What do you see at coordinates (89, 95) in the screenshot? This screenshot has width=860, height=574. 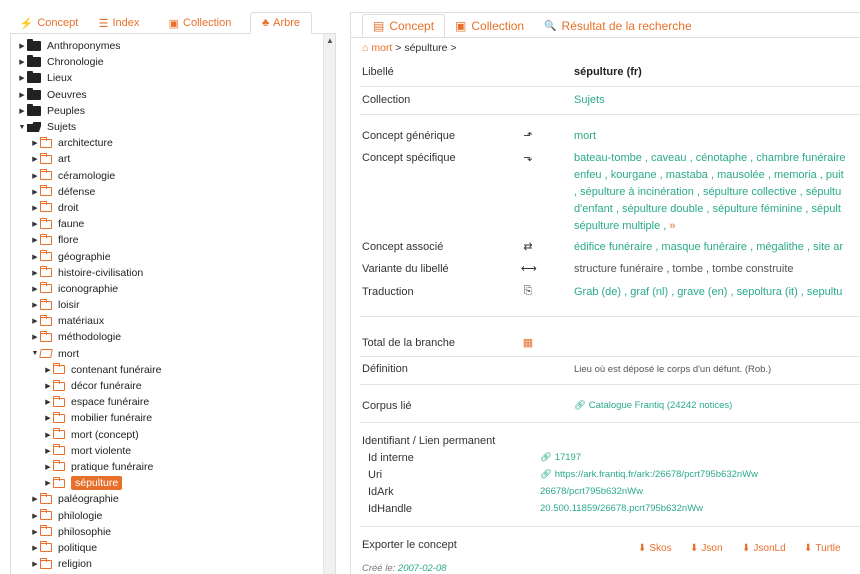 I see `tree-node: ▶ Oeuvres` at bounding box center [89, 95].